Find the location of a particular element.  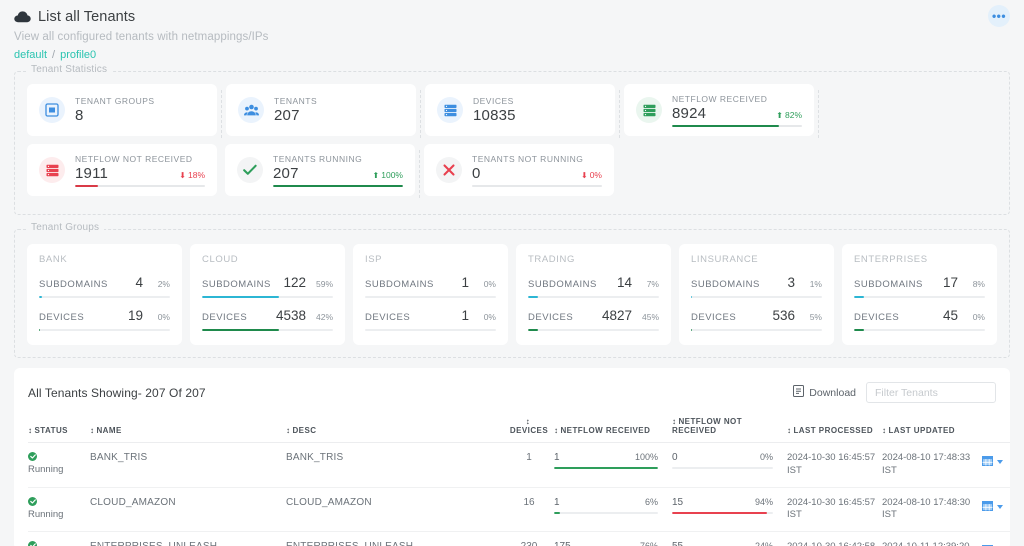

stat-value-row: 8 is located at coordinates (140, 115).